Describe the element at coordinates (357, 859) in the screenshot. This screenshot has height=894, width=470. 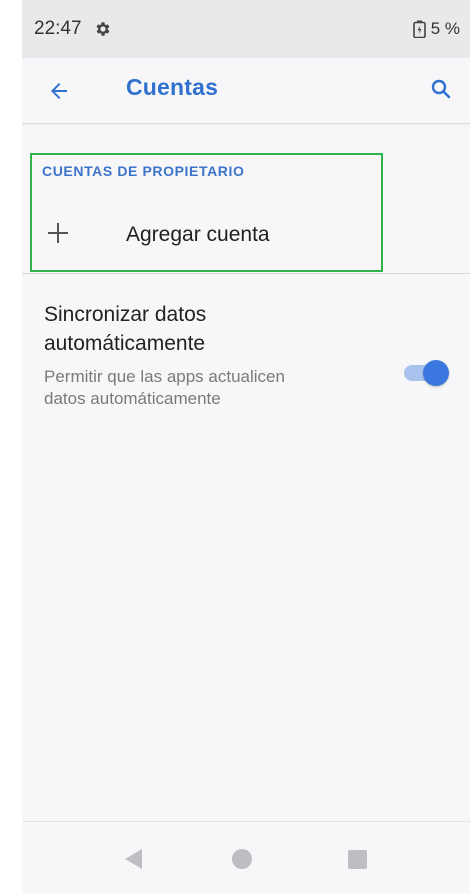
I see `nav-recents-icon` at that location.